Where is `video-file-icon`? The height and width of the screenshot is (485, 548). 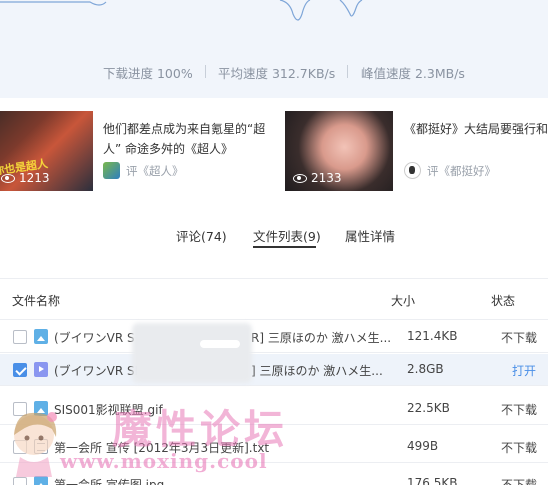
video-file-icon is located at coordinates (41, 369).